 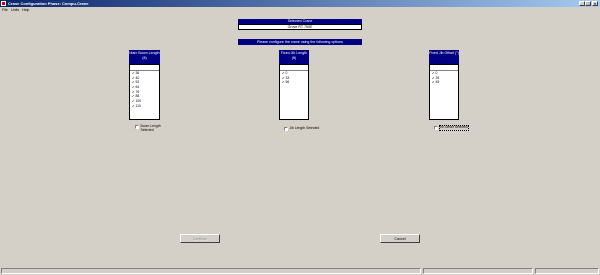 What do you see at coordinates (588, 3) in the screenshot?
I see `maximize-button: □` at bounding box center [588, 3].